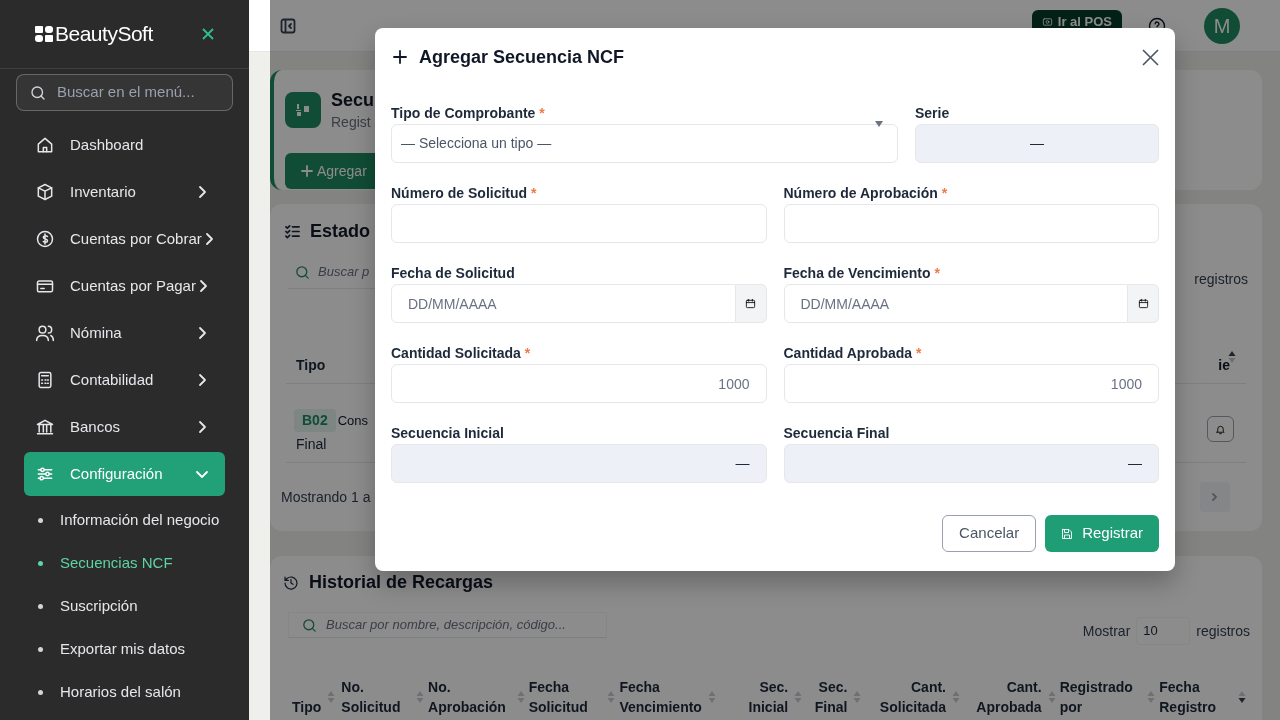  Describe the element at coordinates (124, 333) in the screenshot. I see `sidebar-item: Nómina` at that location.